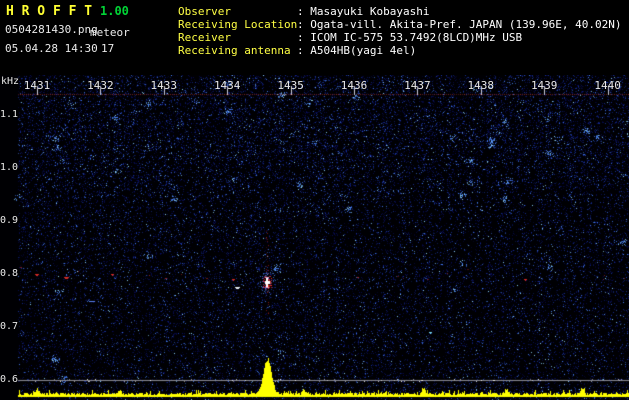 The image size is (629, 400). What do you see at coordinates (204, 11) in the screenshot?
I see `station-info-field-label: Observer` at bounding box center [204, 11].